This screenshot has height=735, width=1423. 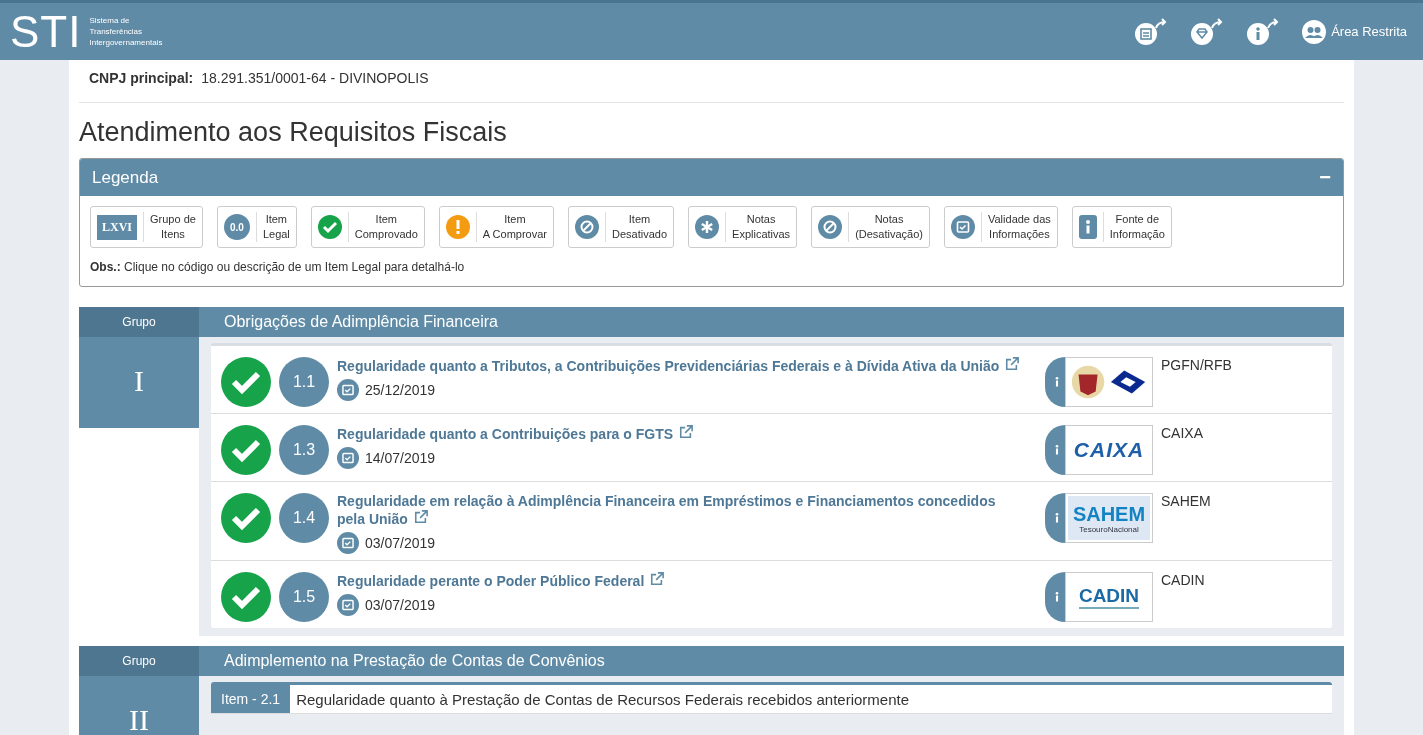 What do you see at coordinates (304, 518) in the screenshot?
I see `item-code: 1.4` at bounding box center [304, 518].